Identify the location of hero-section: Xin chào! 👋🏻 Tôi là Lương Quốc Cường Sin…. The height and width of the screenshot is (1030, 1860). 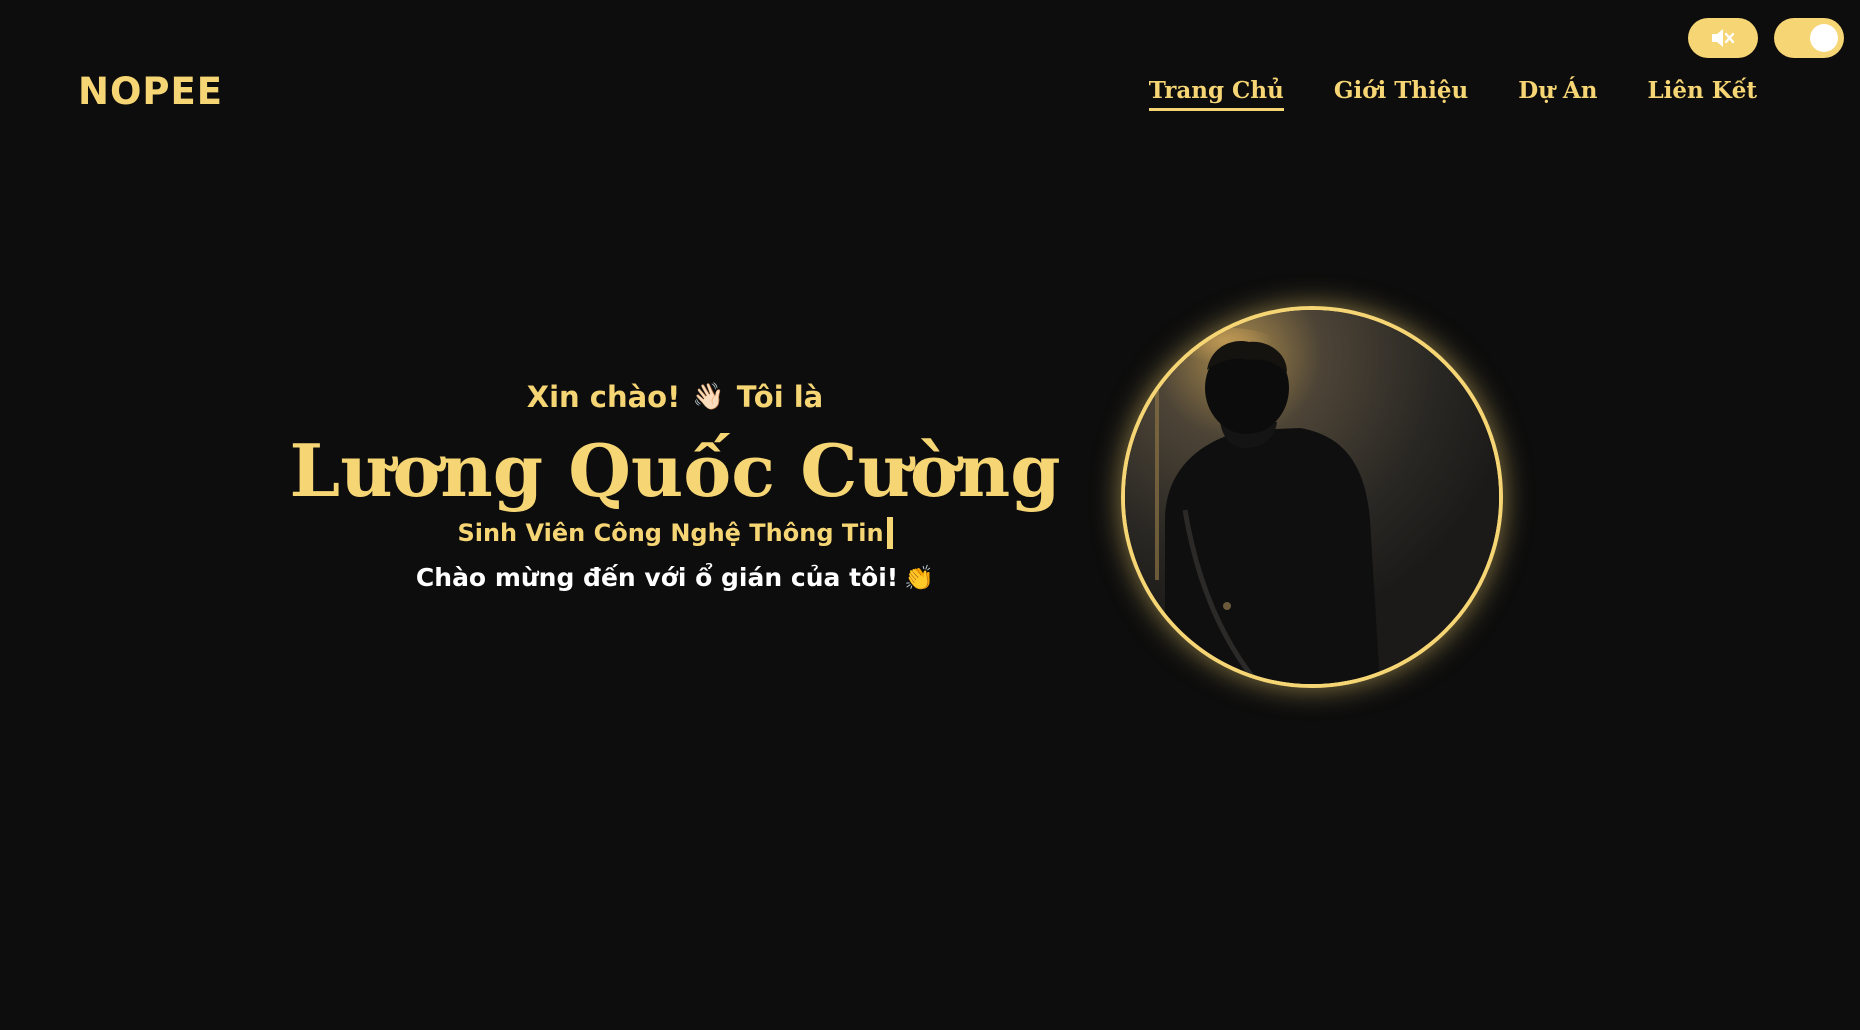
(675, 486).